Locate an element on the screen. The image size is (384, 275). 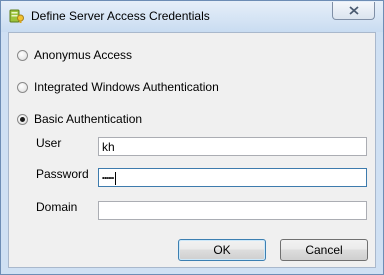
user-input: kh is located at coordinates (232, 146).